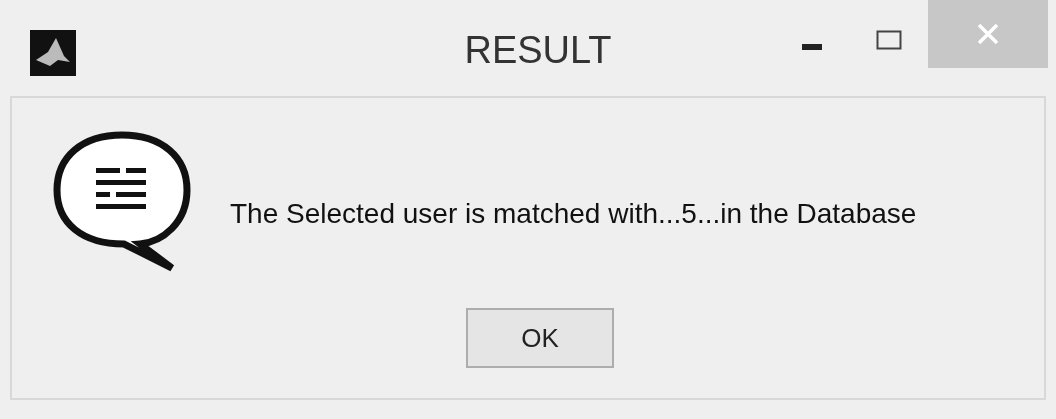 This screenshot has height=419, width=1056. Describe the element at coordinates (53, 53) in the screenshot. I see `app-icon` at that location.